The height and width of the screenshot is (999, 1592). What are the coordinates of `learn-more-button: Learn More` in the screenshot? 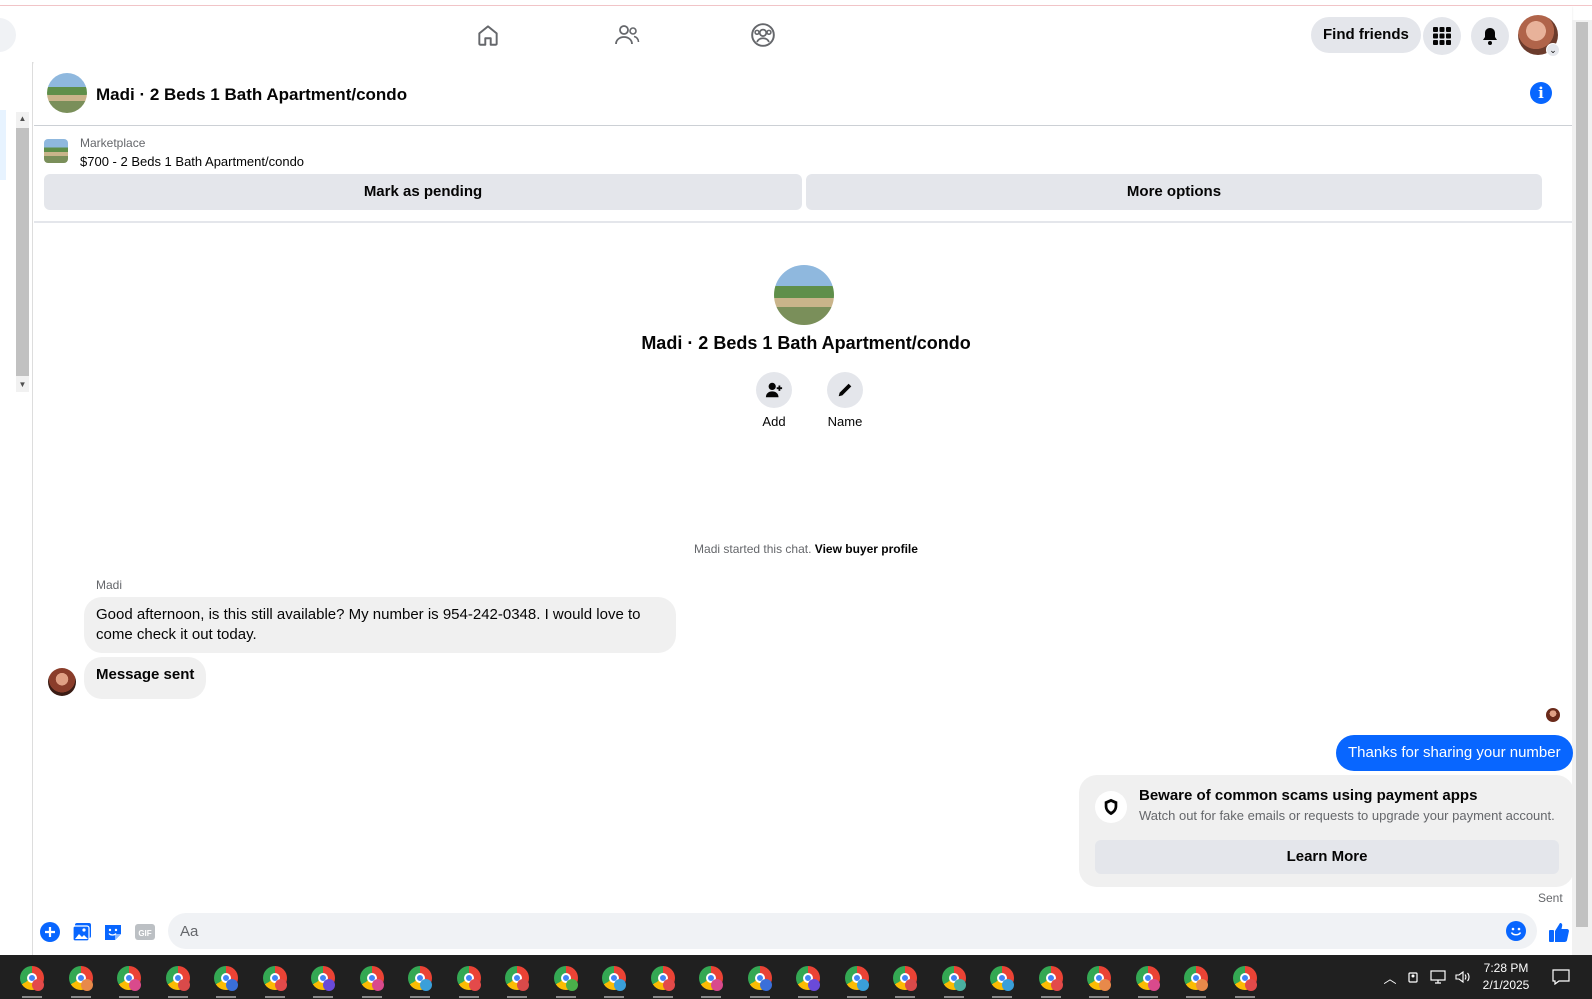 It's located at (1327, 857).